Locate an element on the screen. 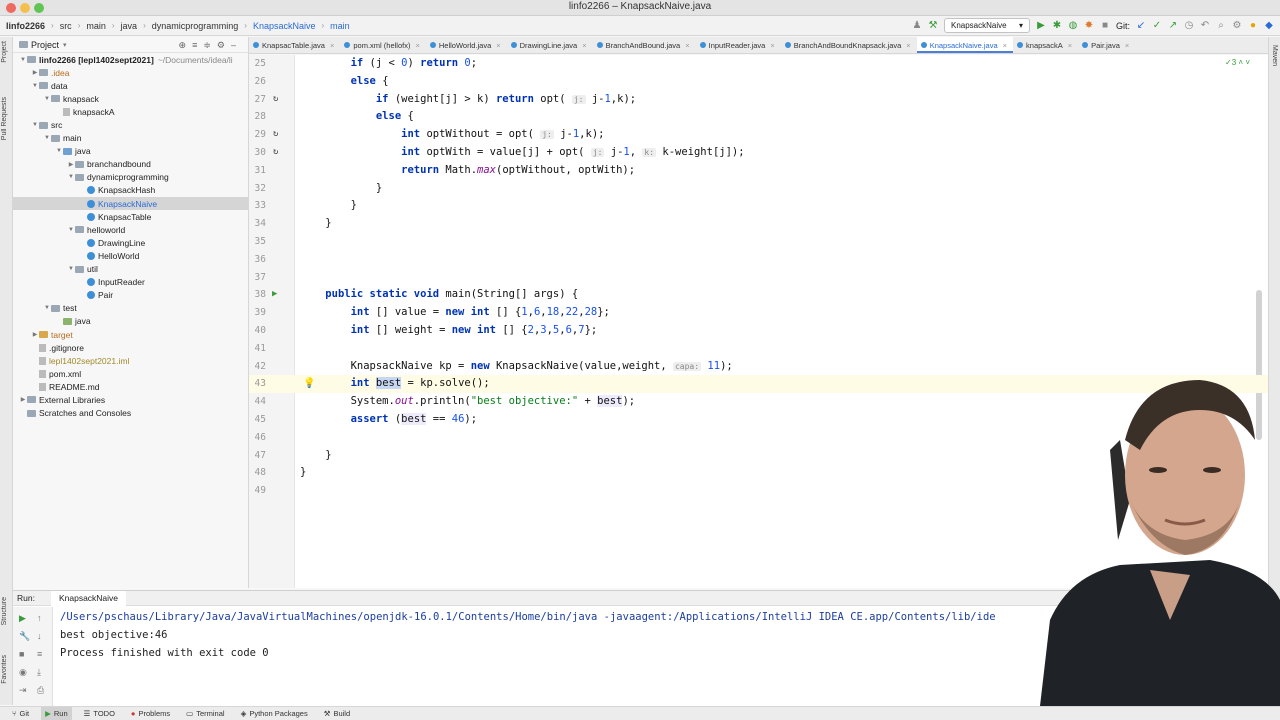  stop-icon: ■ is located at coordinates (1105, 25).